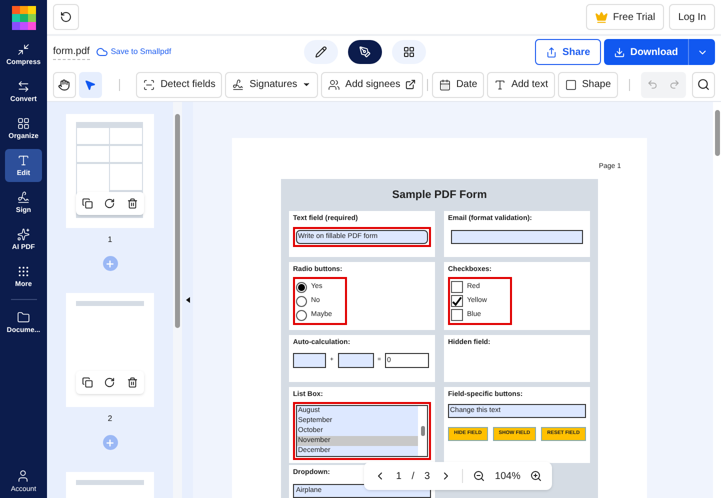 Image resolution: width=721 pixels, height=498 pixels. Describe the element at coordinates (177, 300) in the screenshot. I see `thumbnail-scrollbar` at that location.